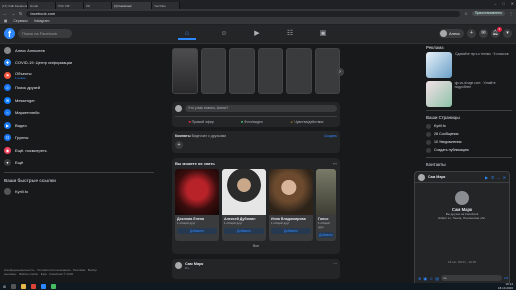 The image size is (516, 290). What do you see at coordinates (326, 205) in the screenshot?
I see `person-card: Гонсо 1 общий друг Добавить` at bounding box center [326, 205].